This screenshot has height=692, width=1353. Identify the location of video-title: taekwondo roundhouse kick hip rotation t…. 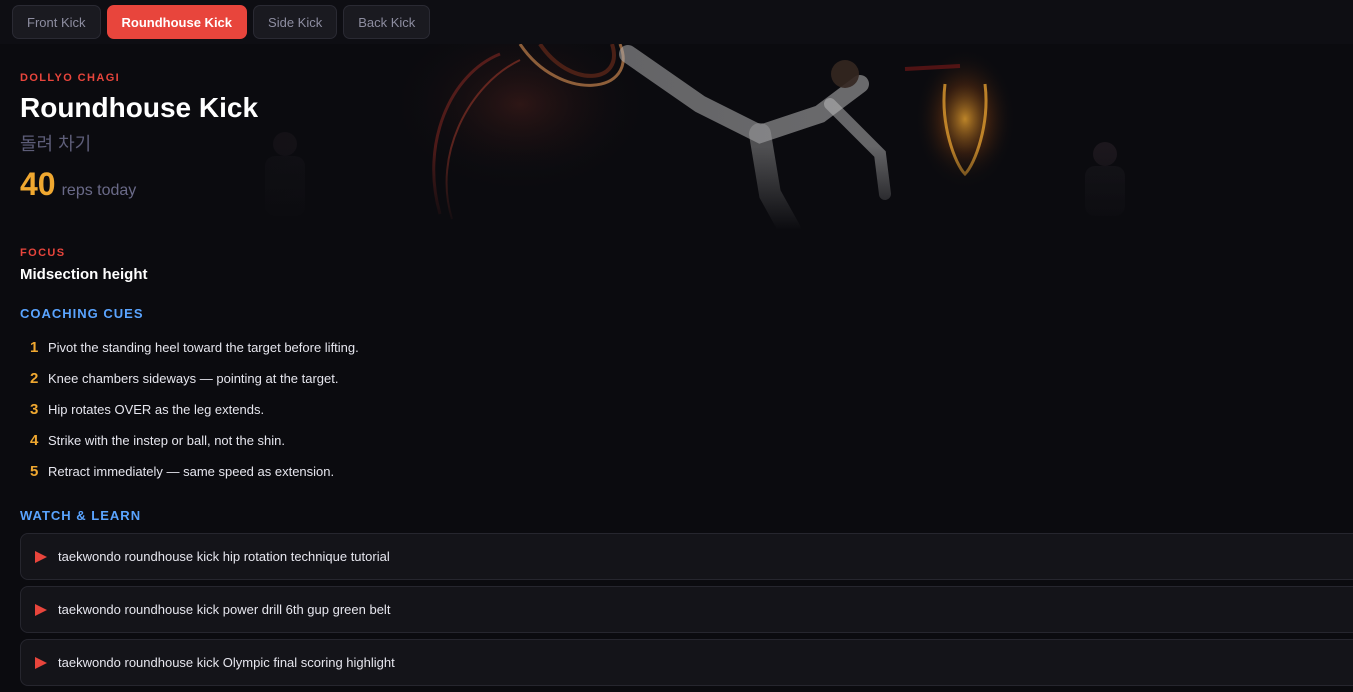
(224, 556).